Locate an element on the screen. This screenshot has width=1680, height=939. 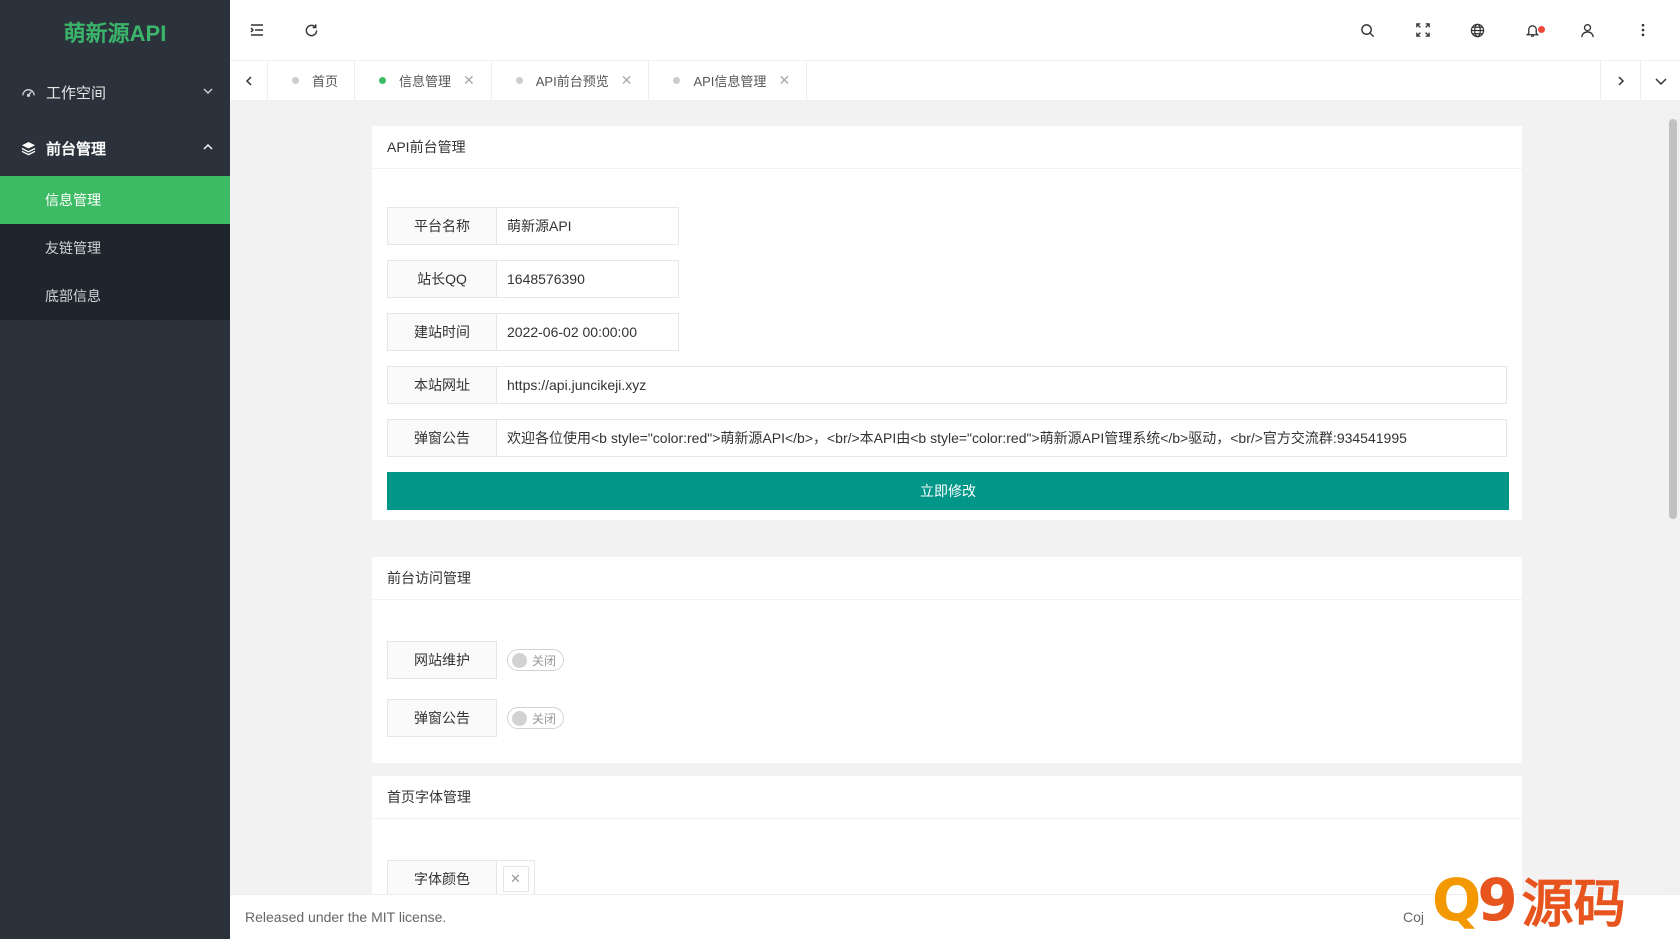
tabs-list: 首页 信息管理 ✕ API前台预览 ✕ API信息管理 ✕ is located at coordinates (934, 80).